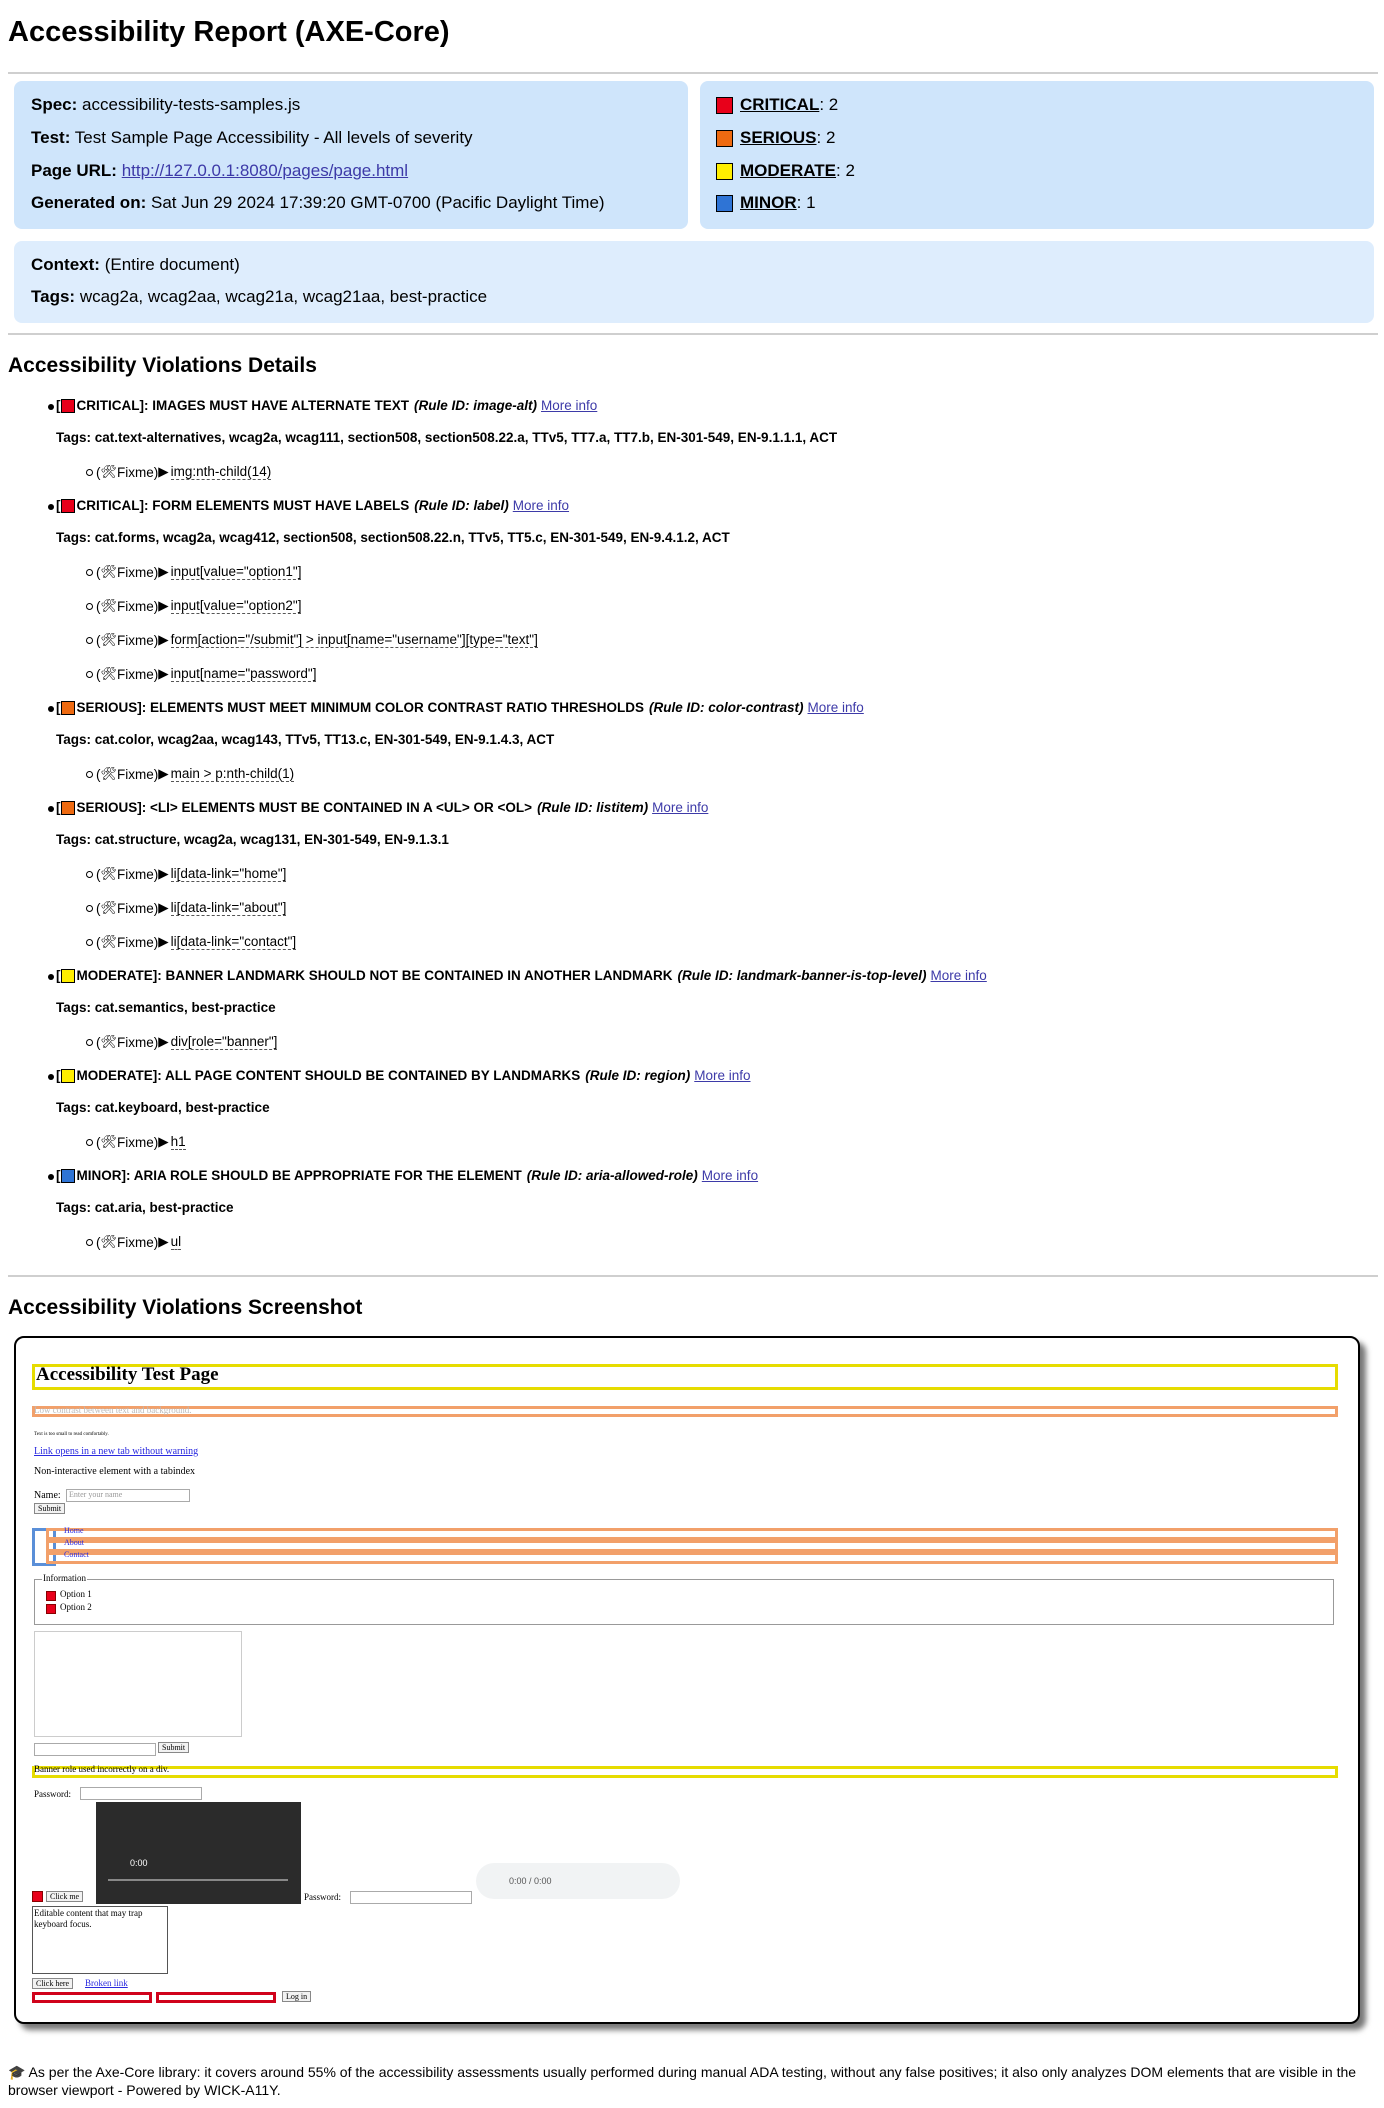  I want to click on submit-button-2: Submit, so click(174, 1747).